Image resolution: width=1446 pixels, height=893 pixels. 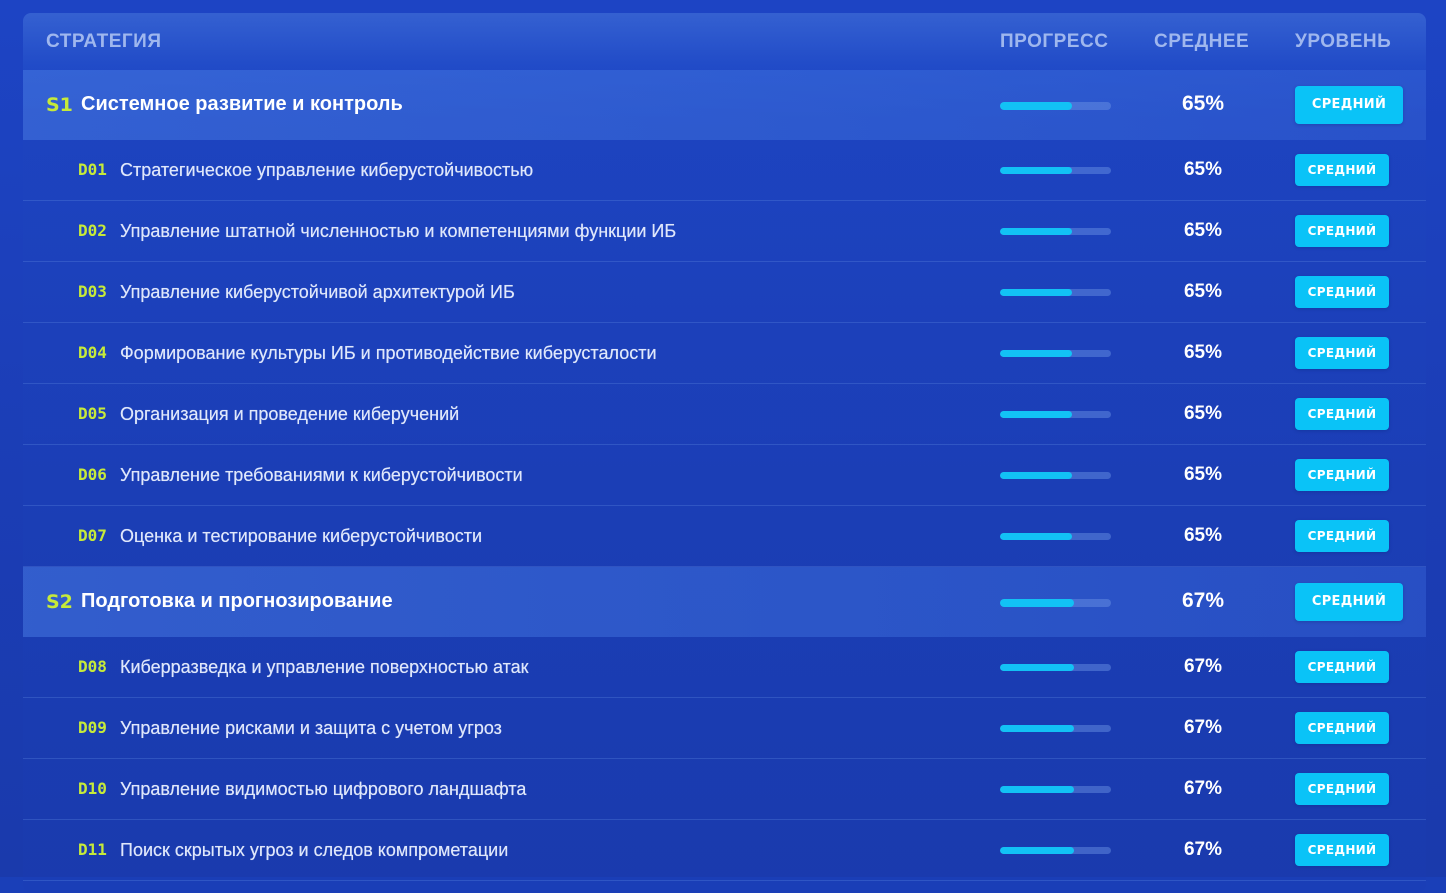 What do you see at coordinates (104, 41) in the screenshot?
I see `header-strategy: СТРАТЕГИЯ` at bounding box center [104, 41].